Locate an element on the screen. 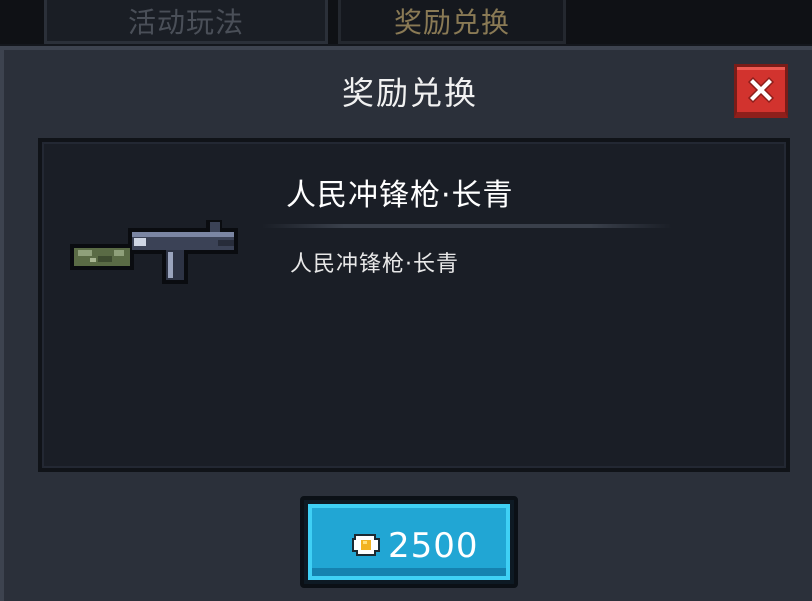 This screenshot has width=812, height=601. close-button is located at coordinates (761, 91).